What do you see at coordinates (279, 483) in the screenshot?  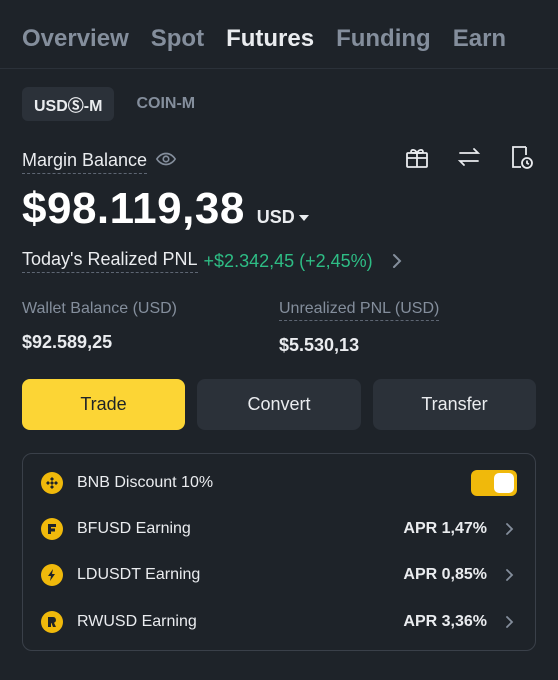 I see `bnb-discount-row: BNB Discount 10%` at bounding box center [279, 483].